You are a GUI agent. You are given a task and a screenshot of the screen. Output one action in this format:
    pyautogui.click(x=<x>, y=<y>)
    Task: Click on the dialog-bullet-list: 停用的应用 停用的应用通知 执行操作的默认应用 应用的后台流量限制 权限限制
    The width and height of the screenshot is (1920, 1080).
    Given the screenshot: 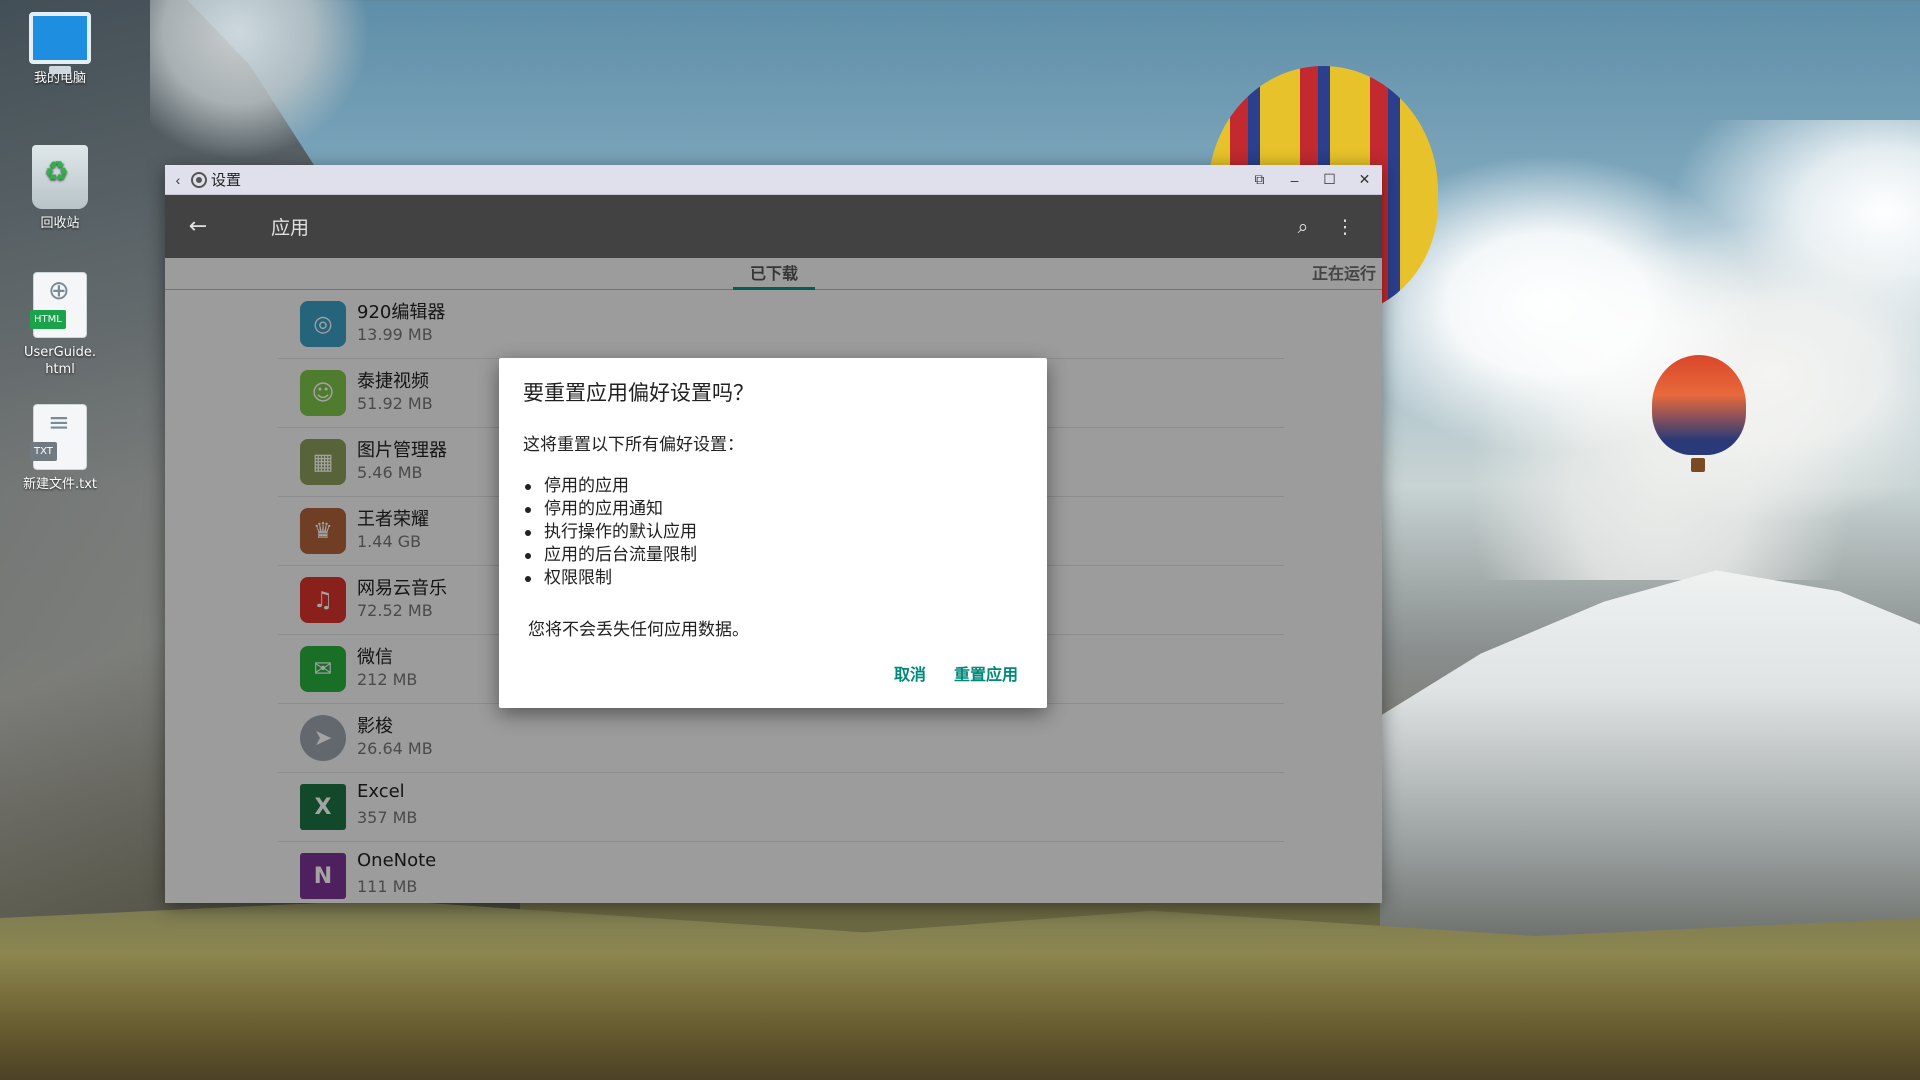 What is the action you would take?
    pyautogui.click(x=610, y=532)
    